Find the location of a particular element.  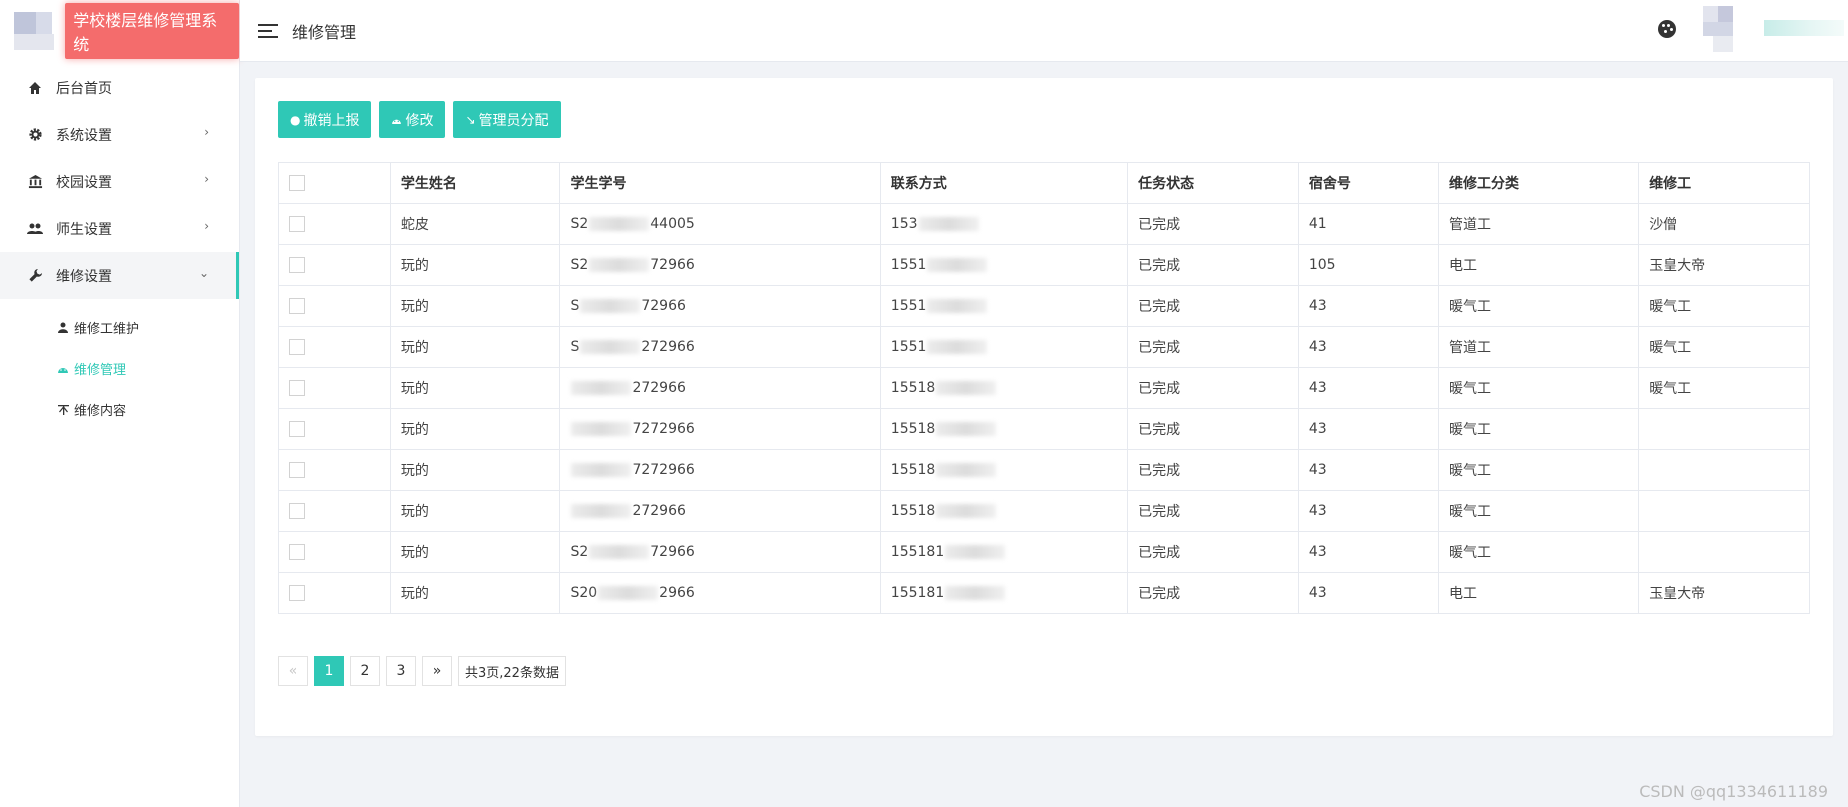

room-cell: 105 is located at coordinates (1368, 265).